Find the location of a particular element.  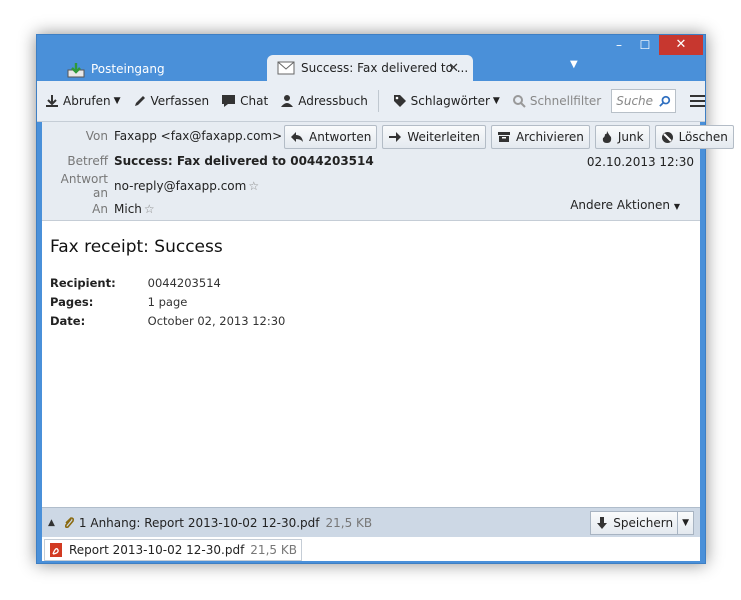

reply-to-label: Antwort an is located at coordinates (84, 186).